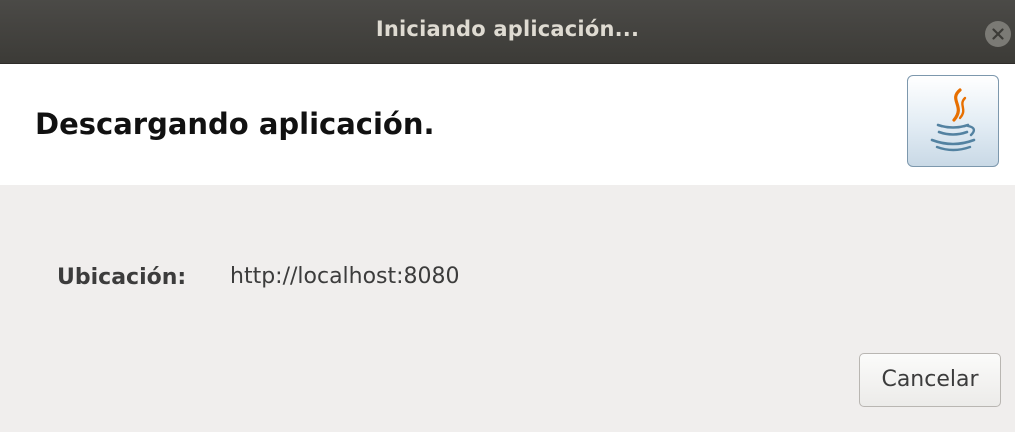  Describe the element at coordinates (235, 124) in the screenshot. I see `download-heading: Descargando aplicación.` at that location.